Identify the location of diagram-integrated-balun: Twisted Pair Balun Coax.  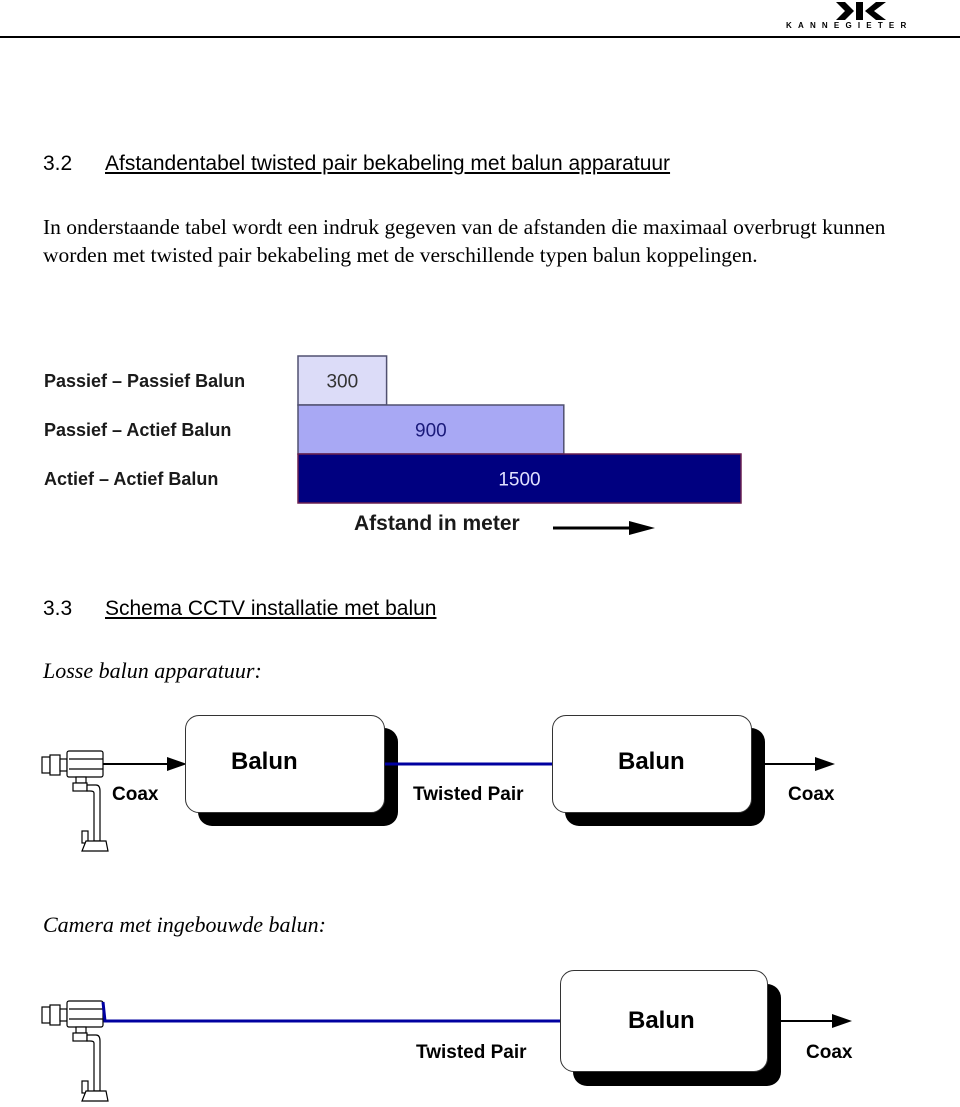
(480, 1033).